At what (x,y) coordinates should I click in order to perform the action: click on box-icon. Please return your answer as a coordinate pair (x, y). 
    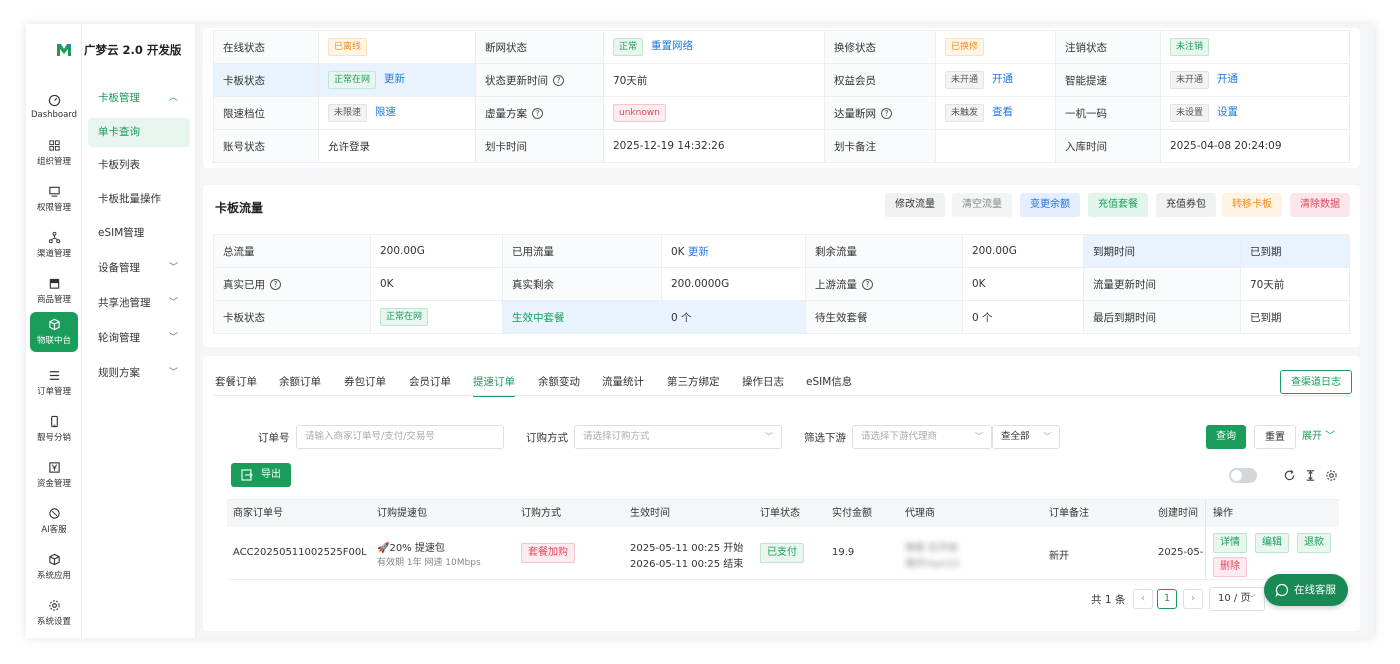
    Looking at the image, I should click on (54, 559).